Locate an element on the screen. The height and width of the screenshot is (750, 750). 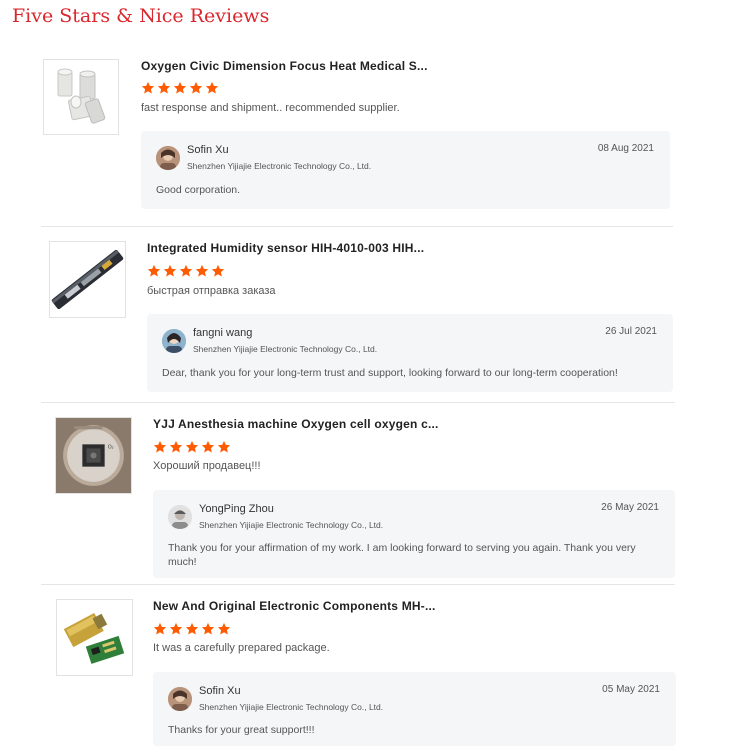
review-comment: быстрая отправка заказа is located at coordinates (211, 291).